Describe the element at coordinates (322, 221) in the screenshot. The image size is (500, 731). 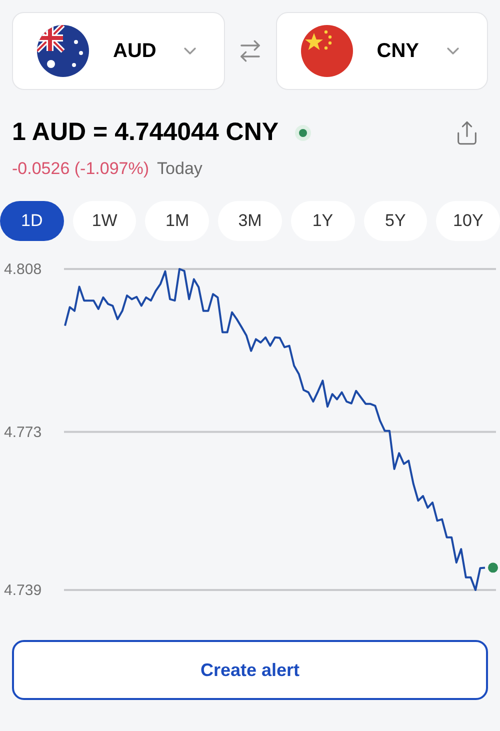
I see `range-tab: 1Y` at that location.